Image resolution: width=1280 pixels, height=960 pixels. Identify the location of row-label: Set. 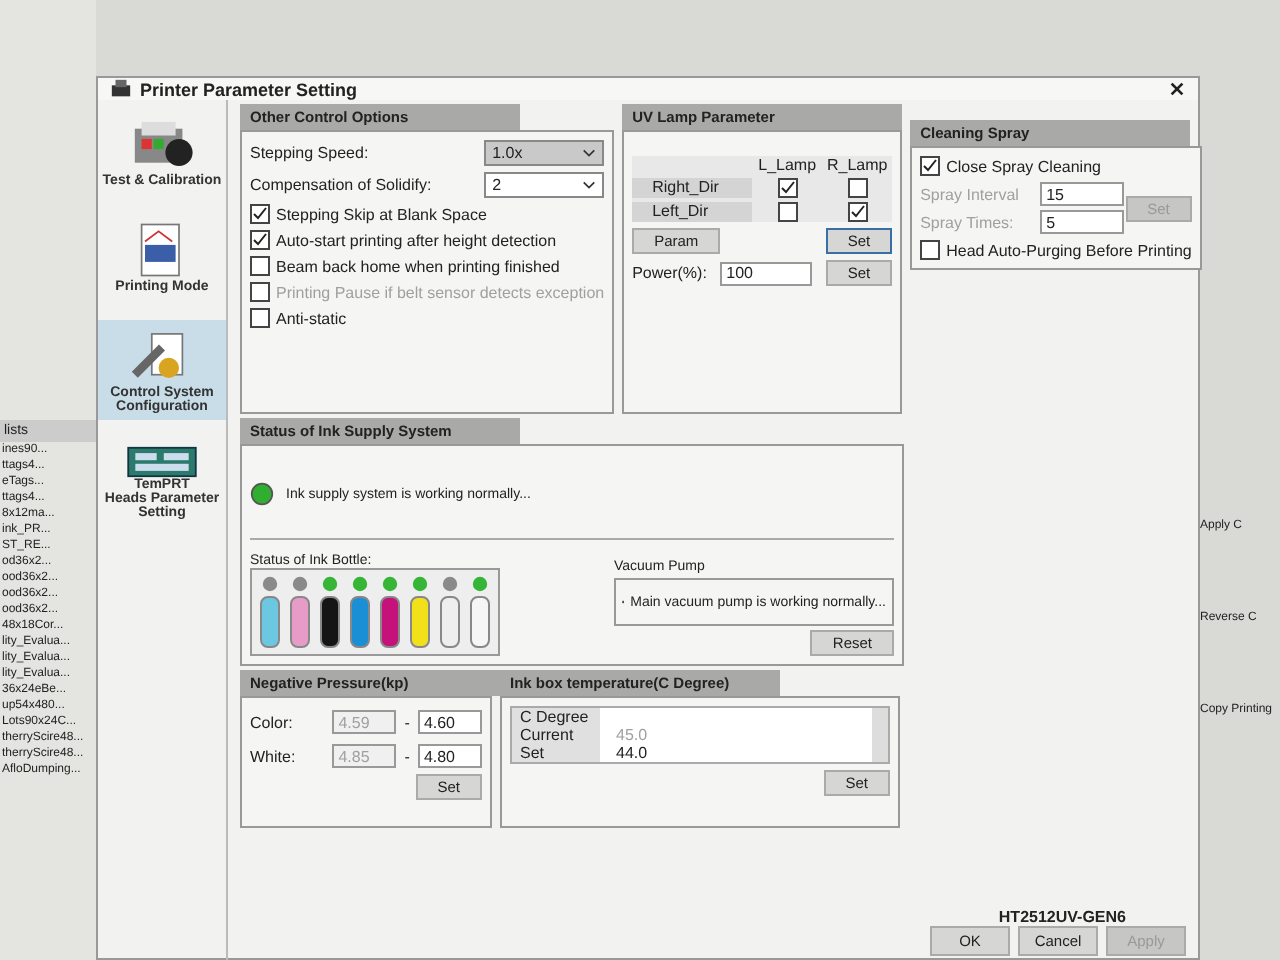
(556, 753).